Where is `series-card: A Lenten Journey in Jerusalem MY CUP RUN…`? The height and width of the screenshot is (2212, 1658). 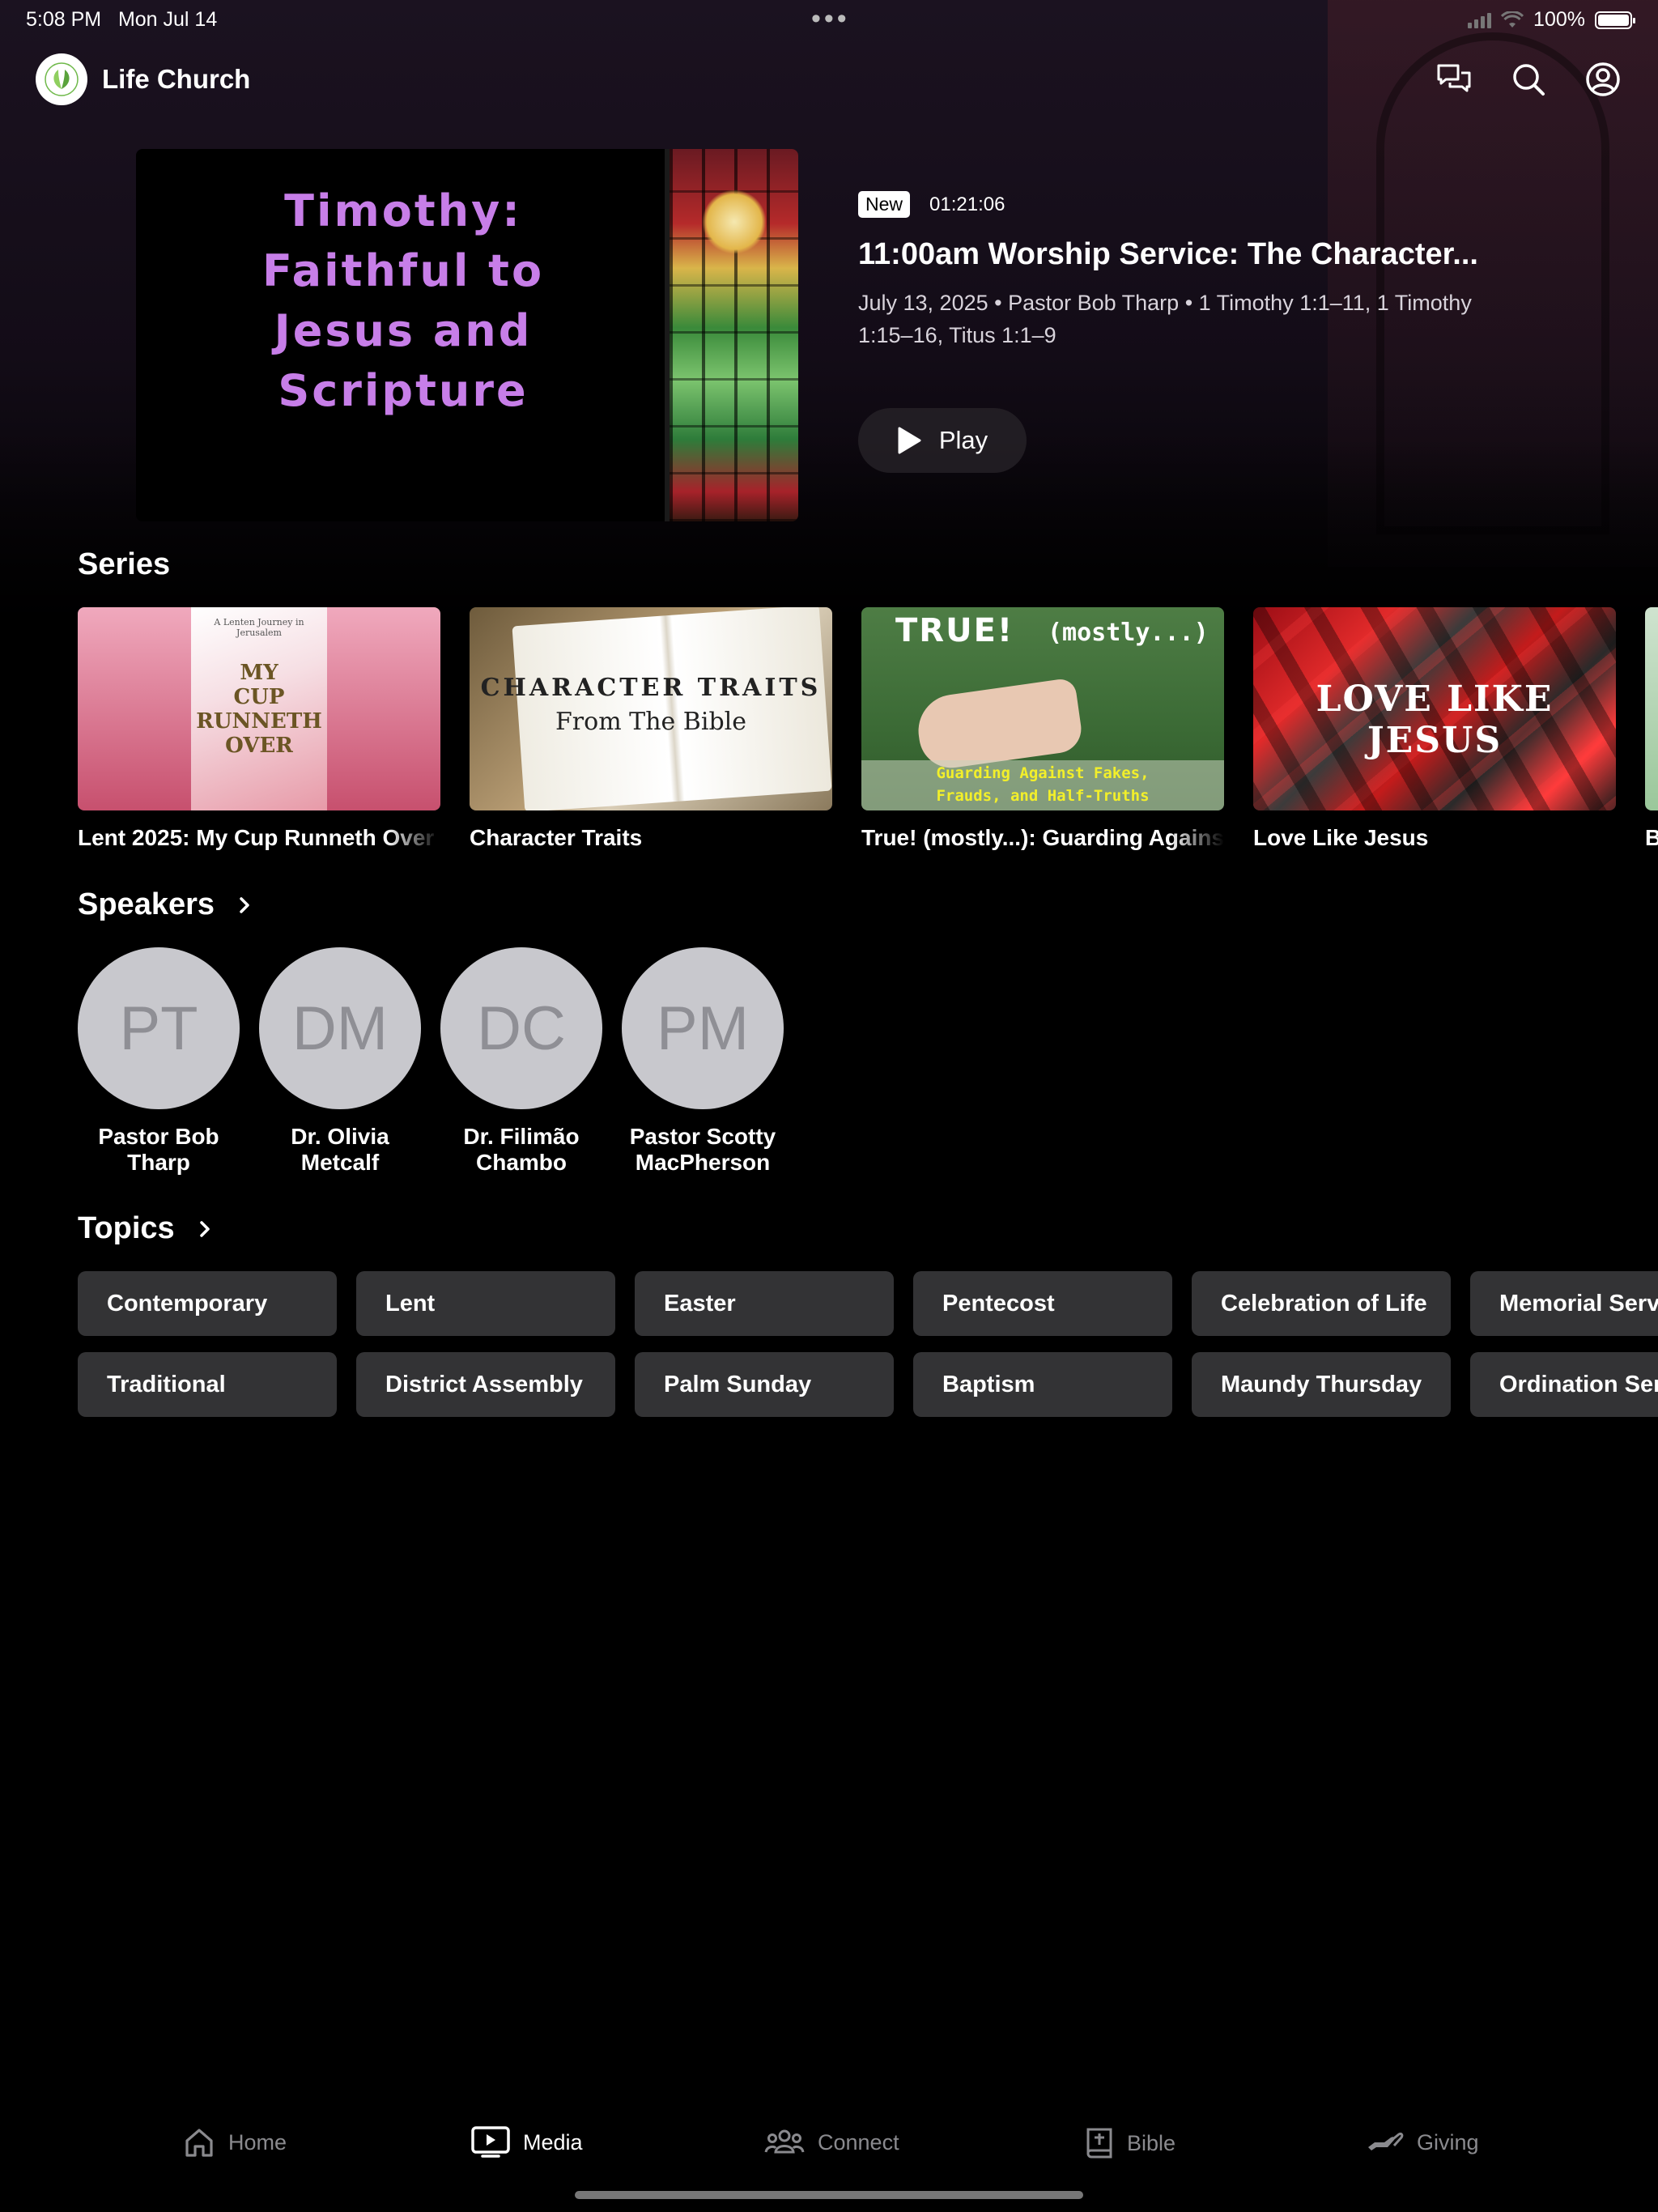
series-card: A Lenten Journey in Jerusalem MY CUP RUN… is located at coordinates (259, 729).